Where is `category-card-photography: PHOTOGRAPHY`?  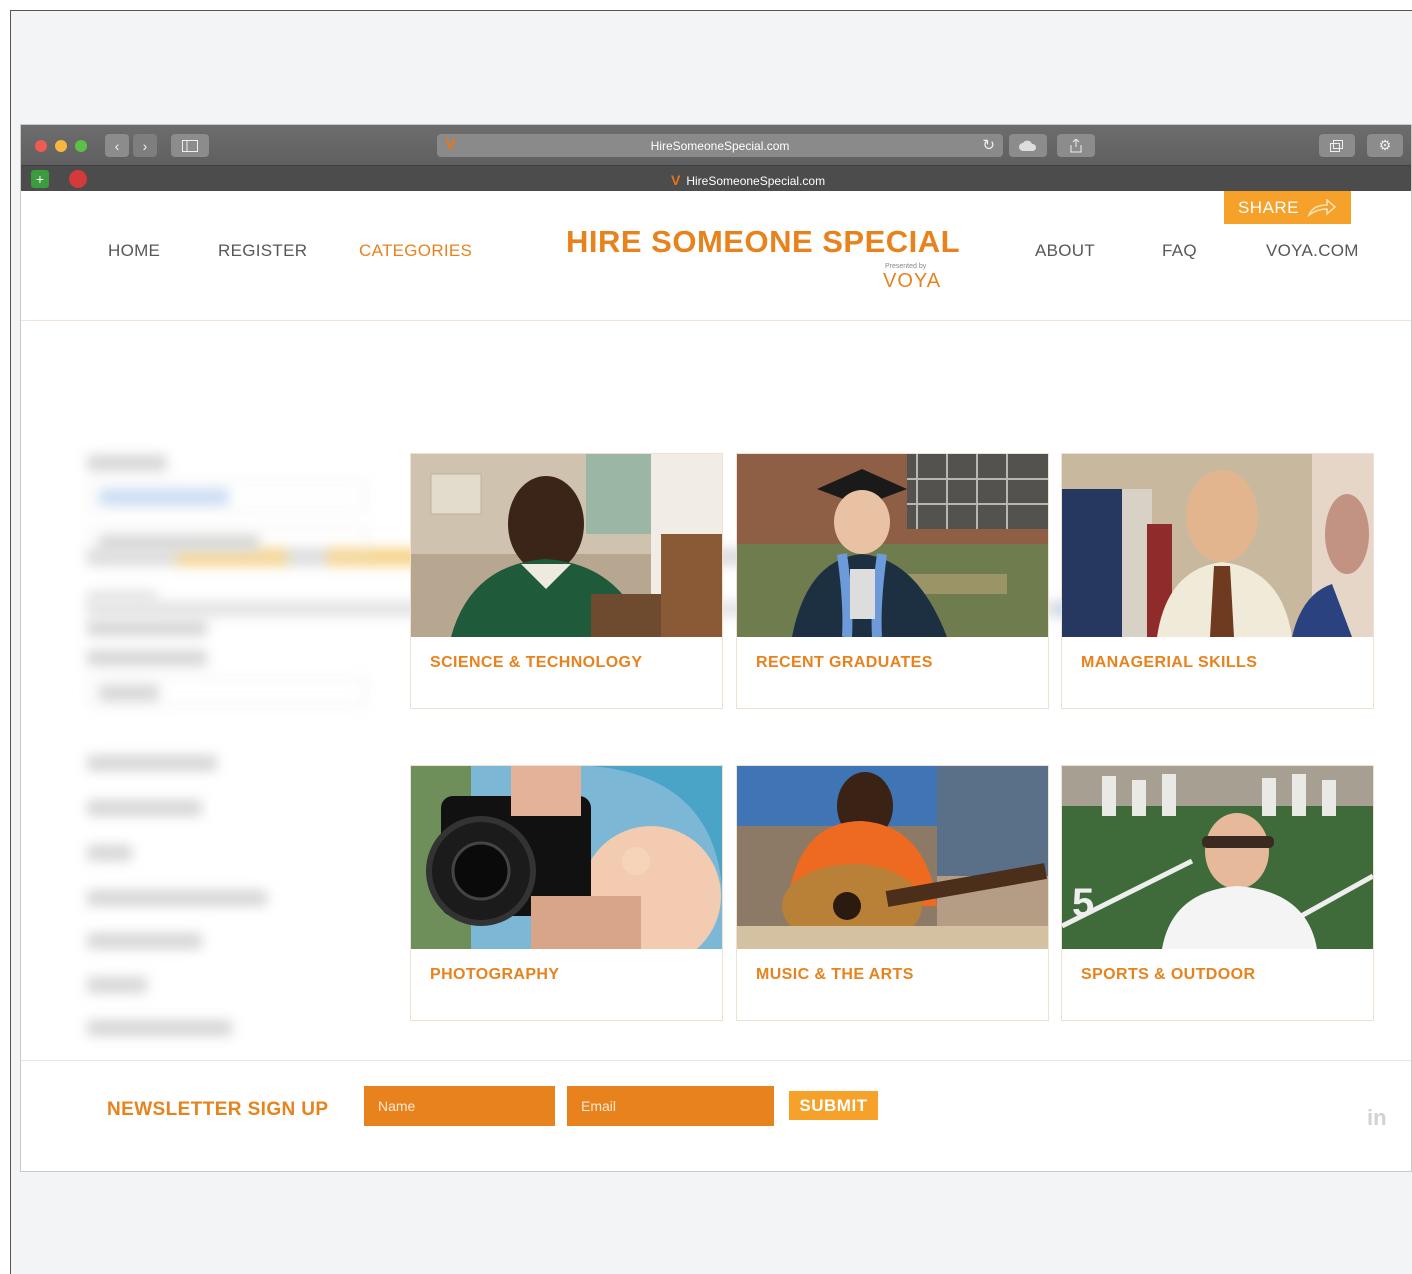
category-card-photography: PHOTOGRAPHY is located at coordinates (566, 893).